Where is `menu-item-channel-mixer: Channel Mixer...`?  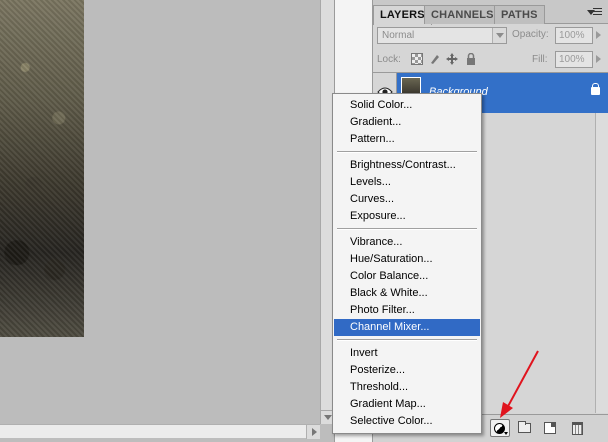 menu-item-channel-mixer: Channel Mixer... is located at coordinates (407, 327).